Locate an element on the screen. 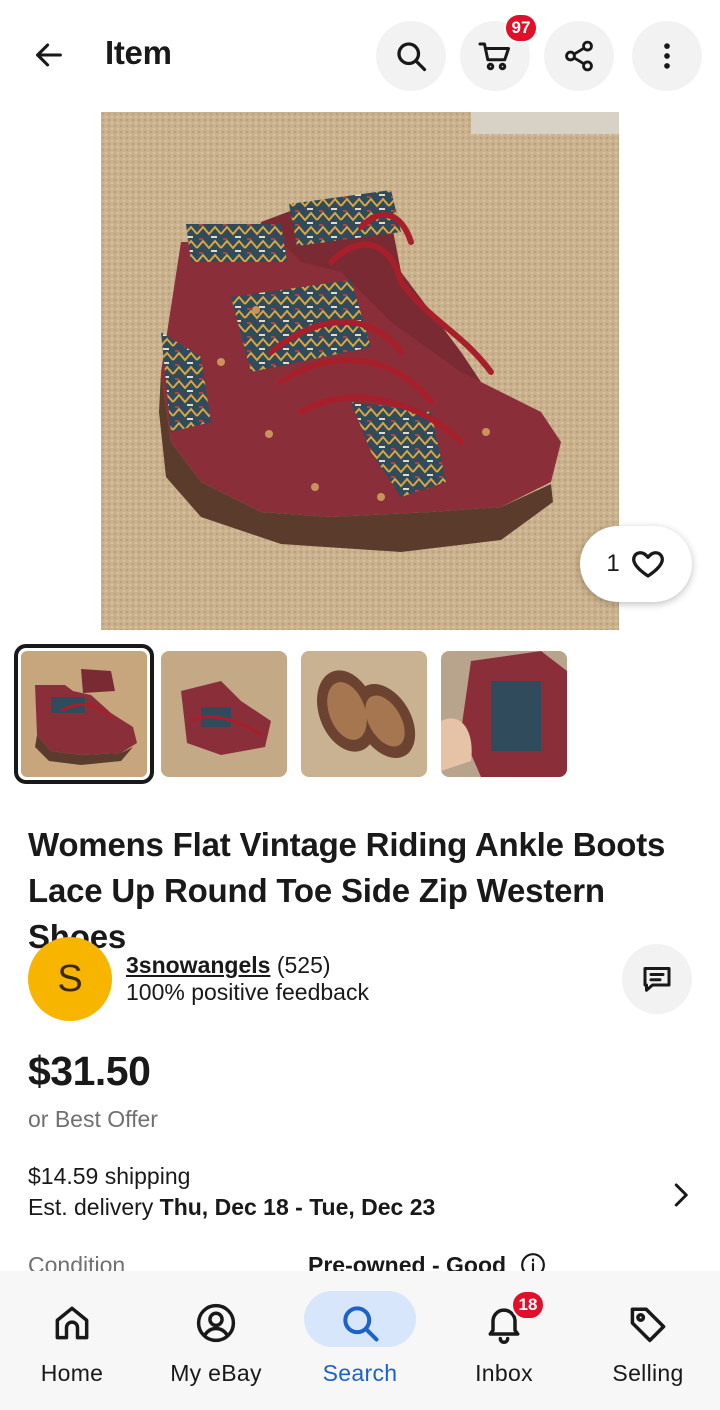 This screenshot has width=720, height=1410. nav-my-ebay-label: My eBay is located at coordinates (216, 1373).